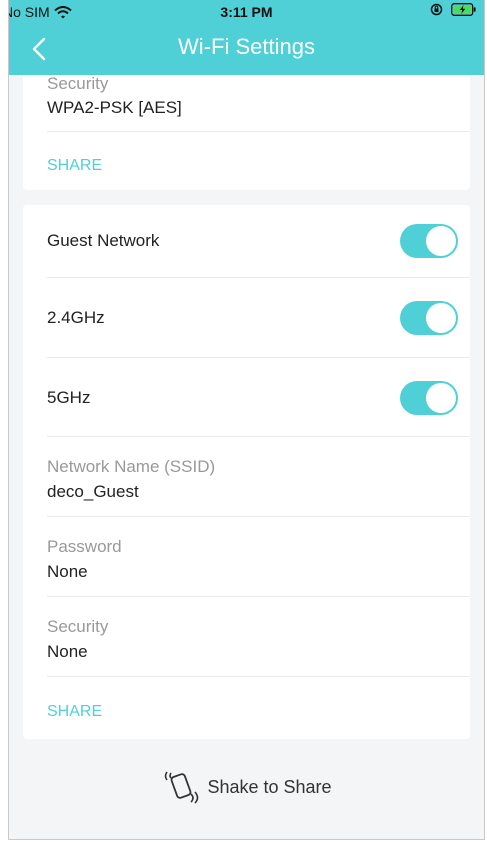 The height and width of the screenshot is (851, 487). I want to click on header: No SIM 3:11 PM, so click(246, 37).